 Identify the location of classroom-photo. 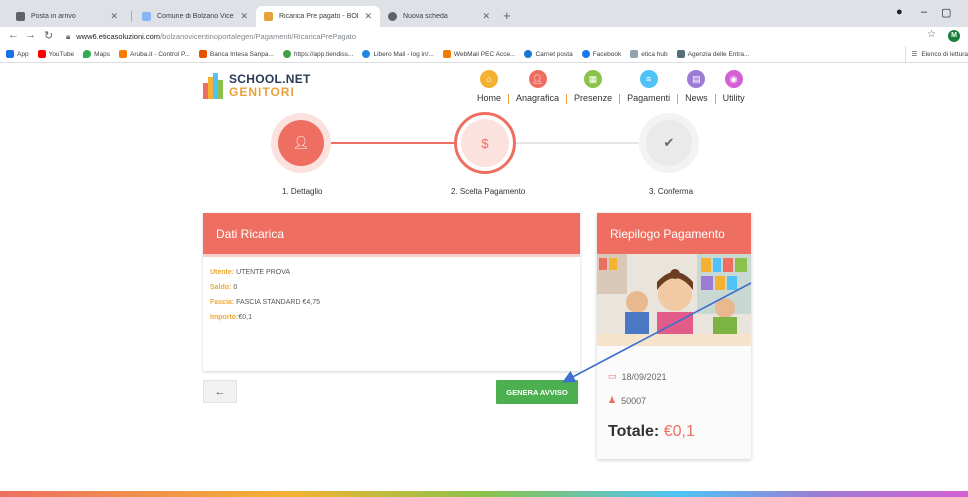
(674, 300).